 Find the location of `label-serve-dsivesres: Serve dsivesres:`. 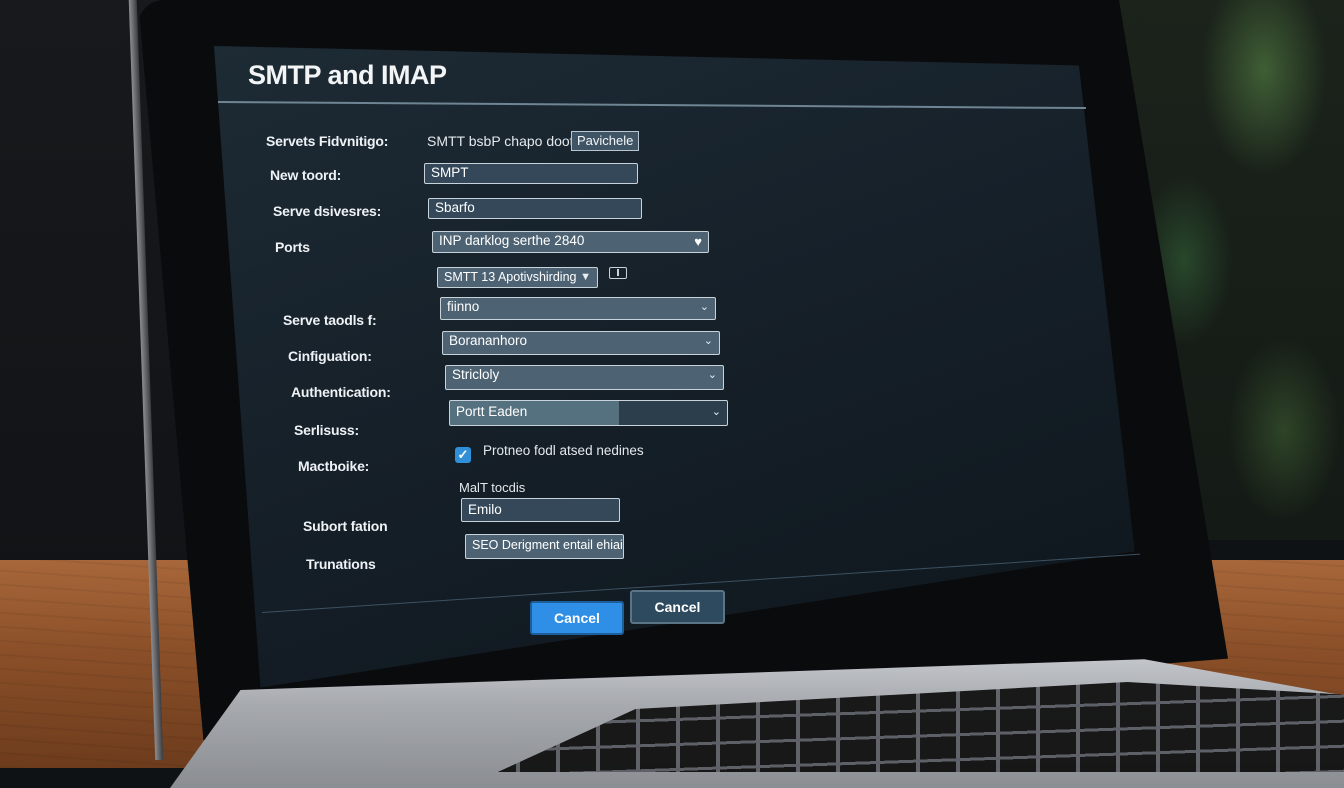

label-serve-dsivesres: Serve dsivesres: is located at coordinates (327, 211).